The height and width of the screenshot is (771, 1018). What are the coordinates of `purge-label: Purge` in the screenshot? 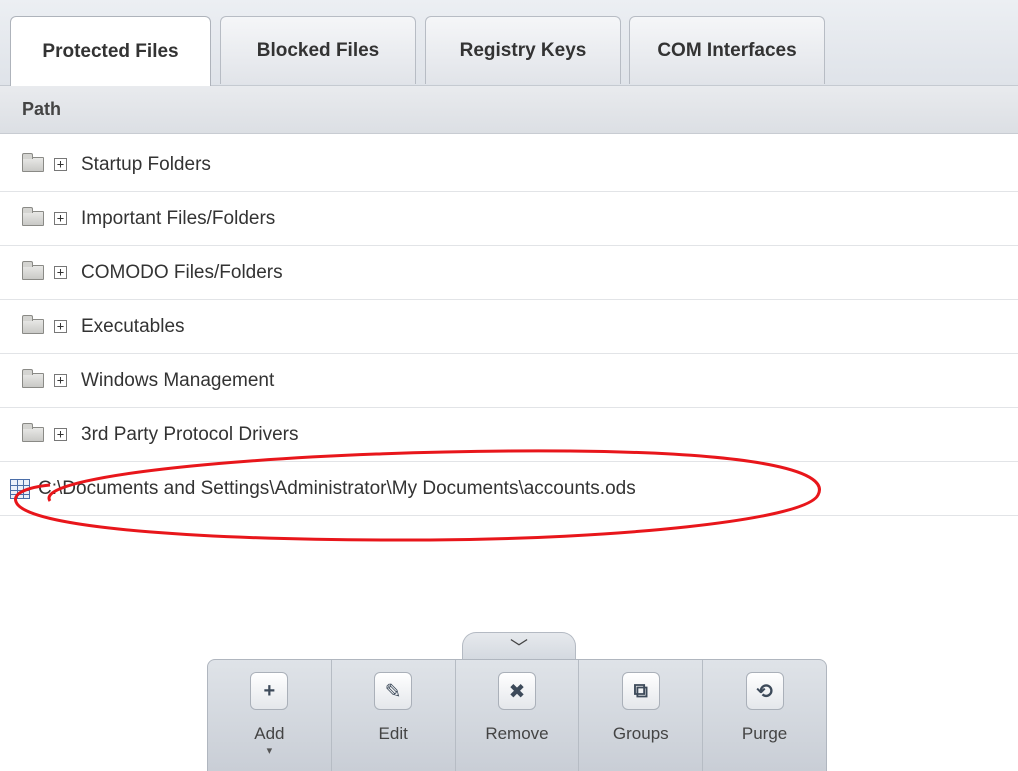 It's located at (764, 733).